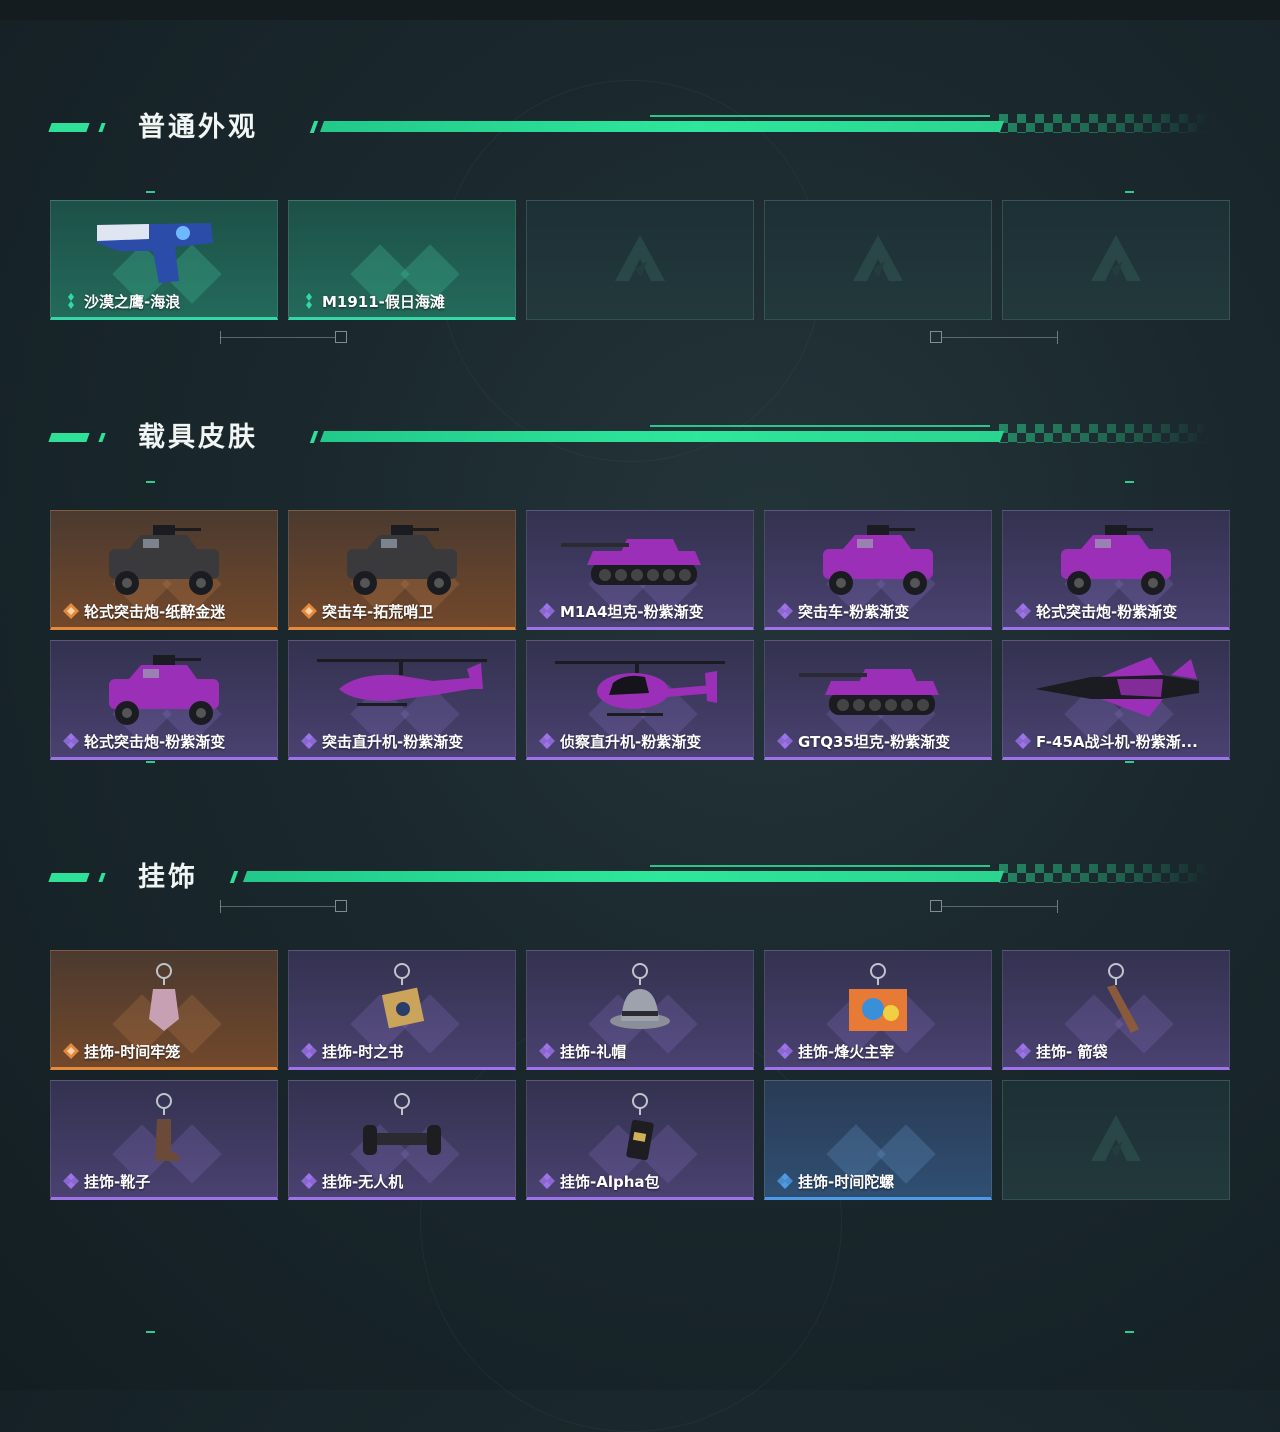  I want to click on section-title: 挂饰, so click(168, 877).